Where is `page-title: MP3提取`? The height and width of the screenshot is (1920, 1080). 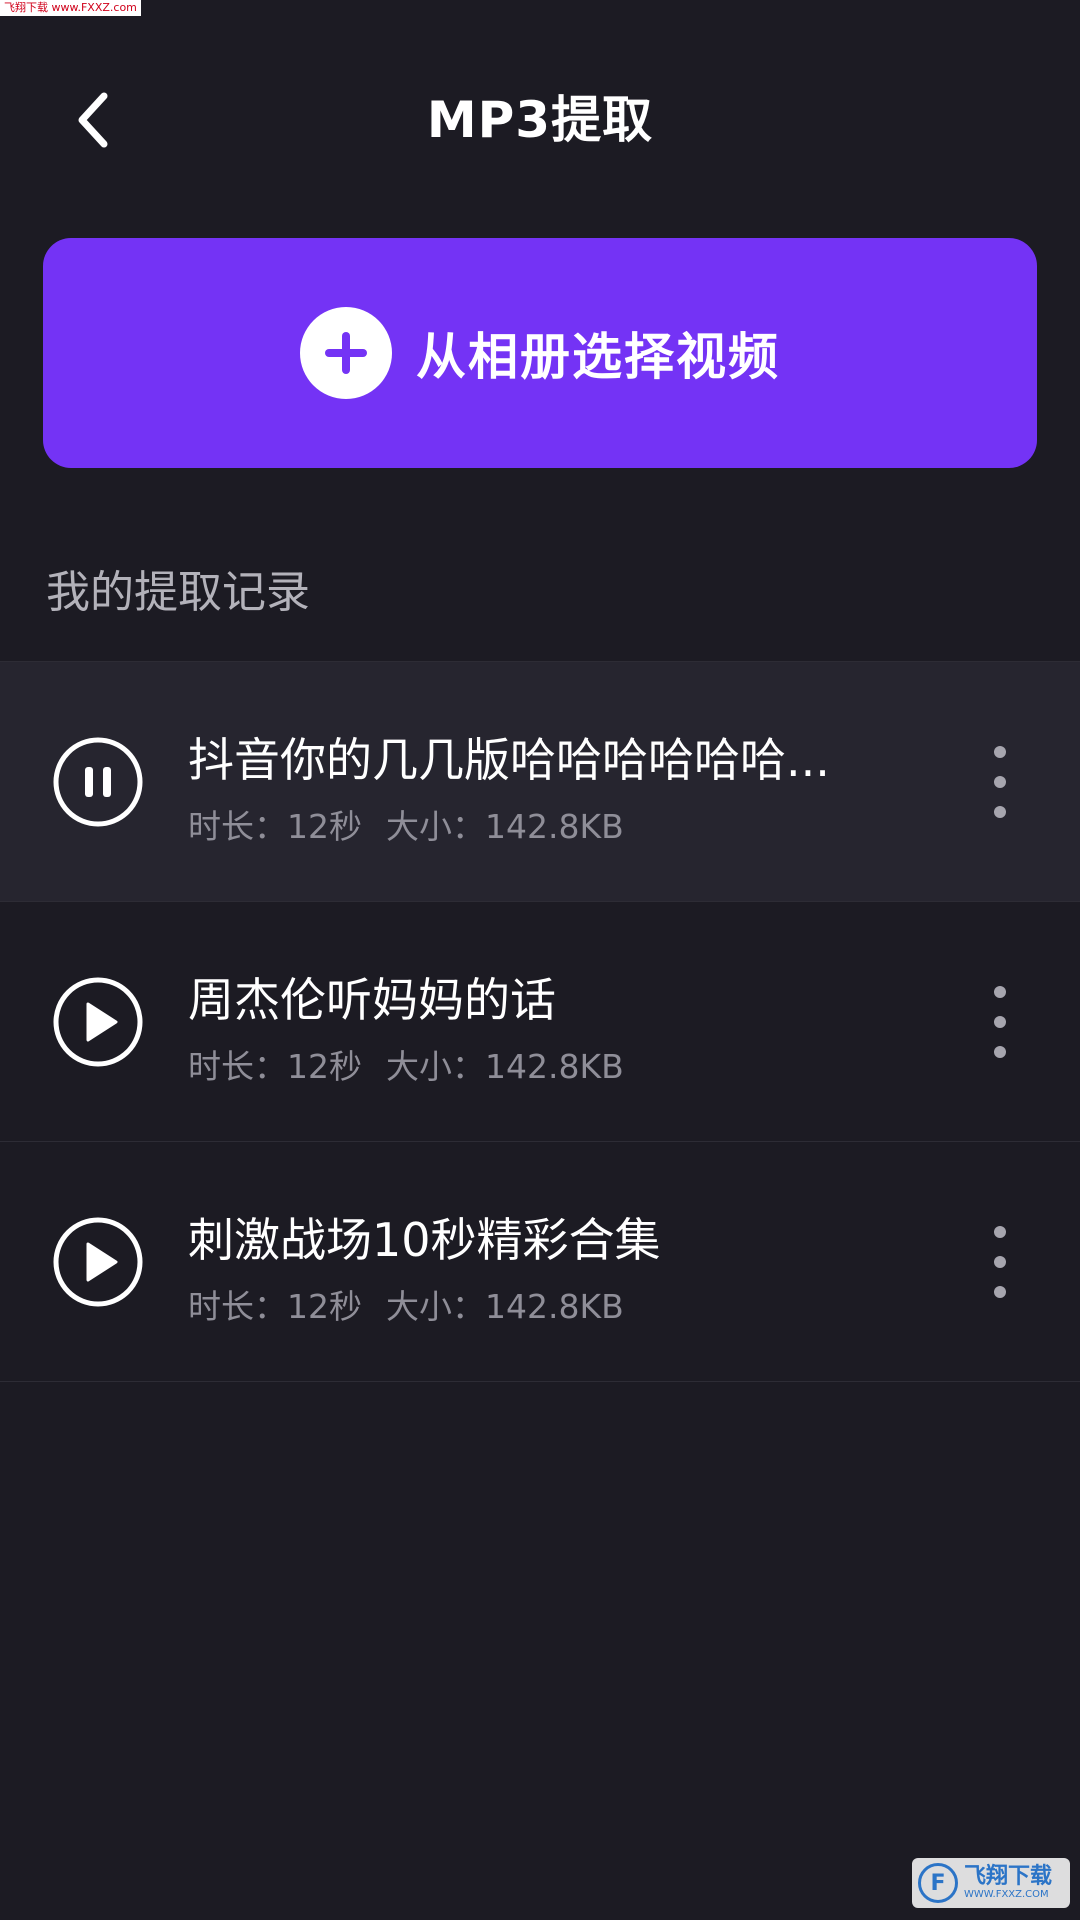
page-title: MP3提取 is located at coordinates (540, 120).